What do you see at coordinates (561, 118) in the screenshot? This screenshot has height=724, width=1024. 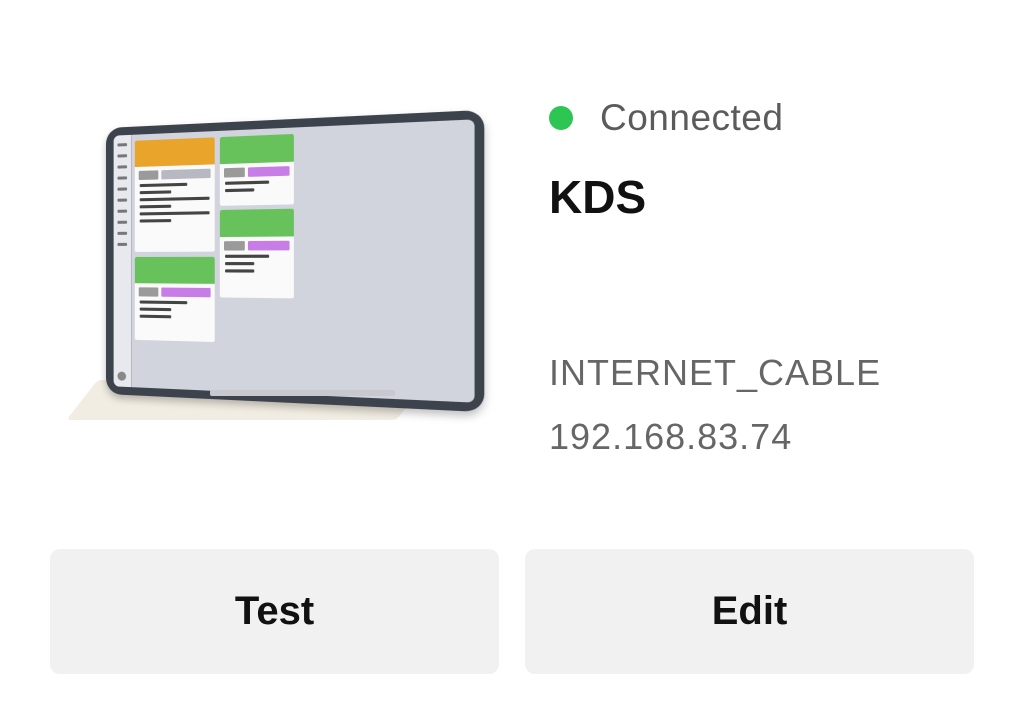 I see `status-indicator-icon` at bounding box center [561, 118].